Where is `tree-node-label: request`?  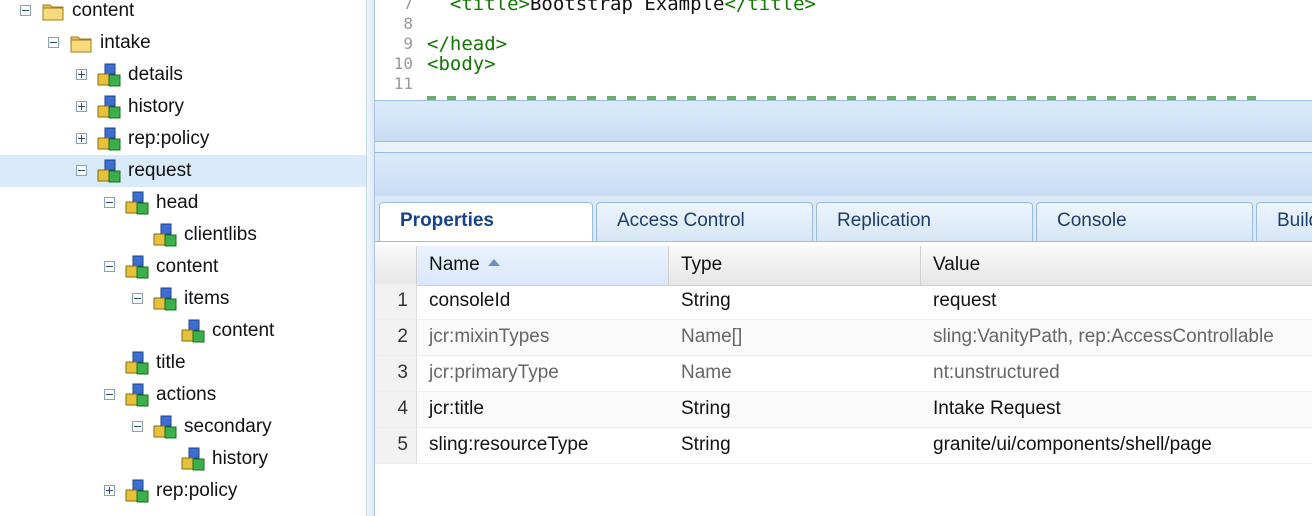 tree-node-label: request is located at coordinates (160, 170).